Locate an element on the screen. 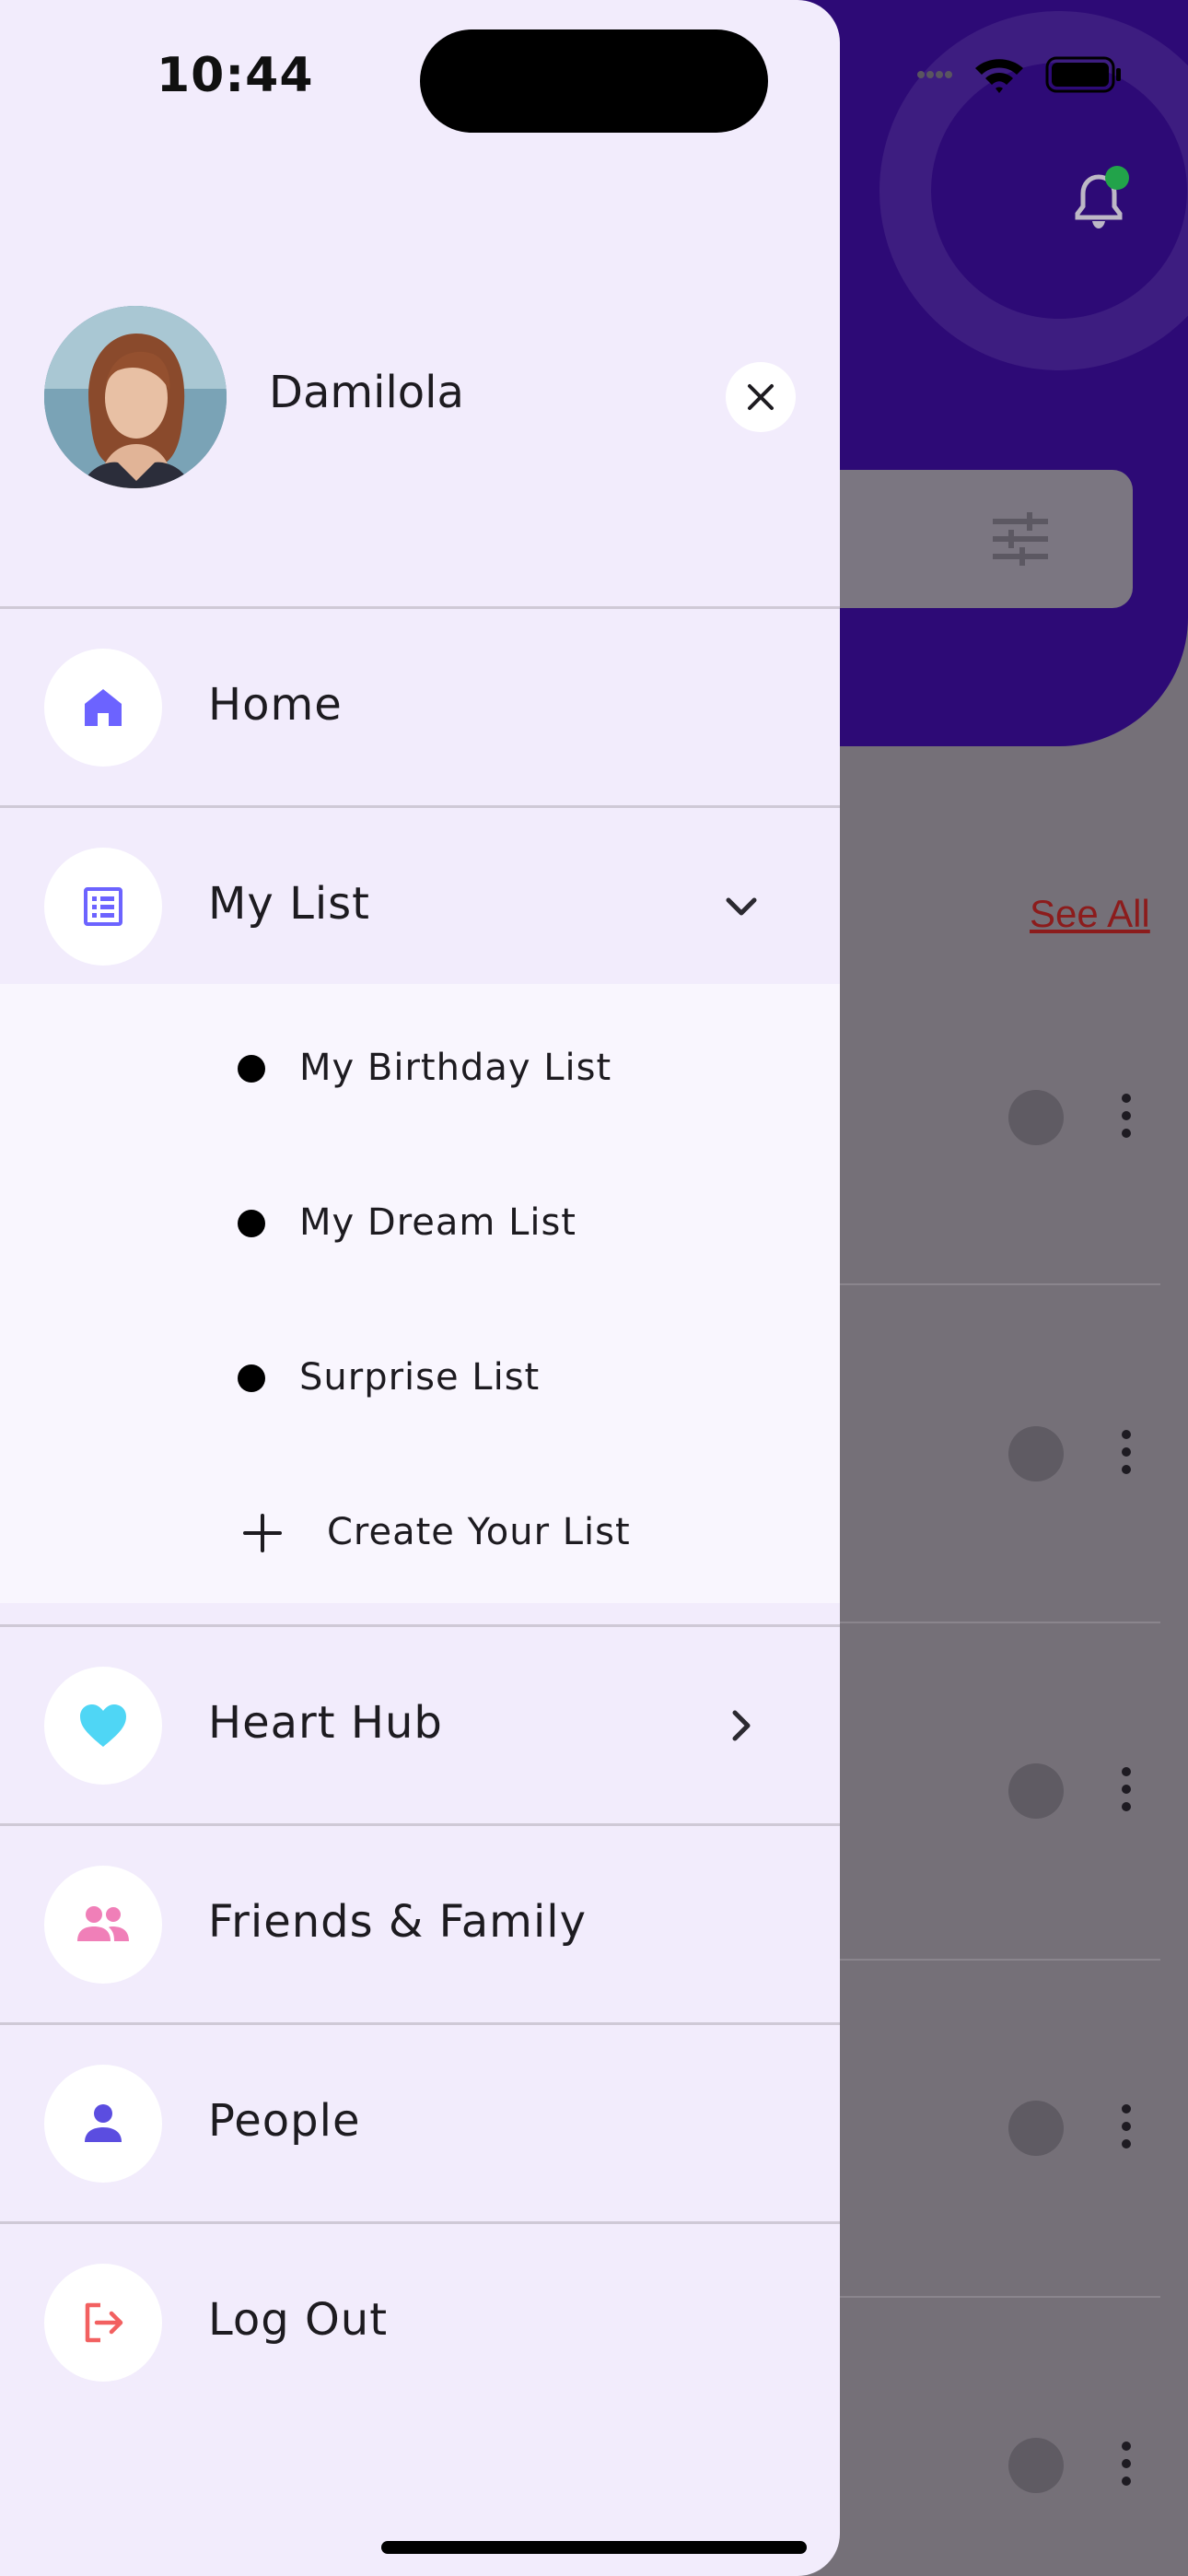 The height and width of the screenshot is (2576, 1188). filter-icon is located at coordinates (1020, 539).